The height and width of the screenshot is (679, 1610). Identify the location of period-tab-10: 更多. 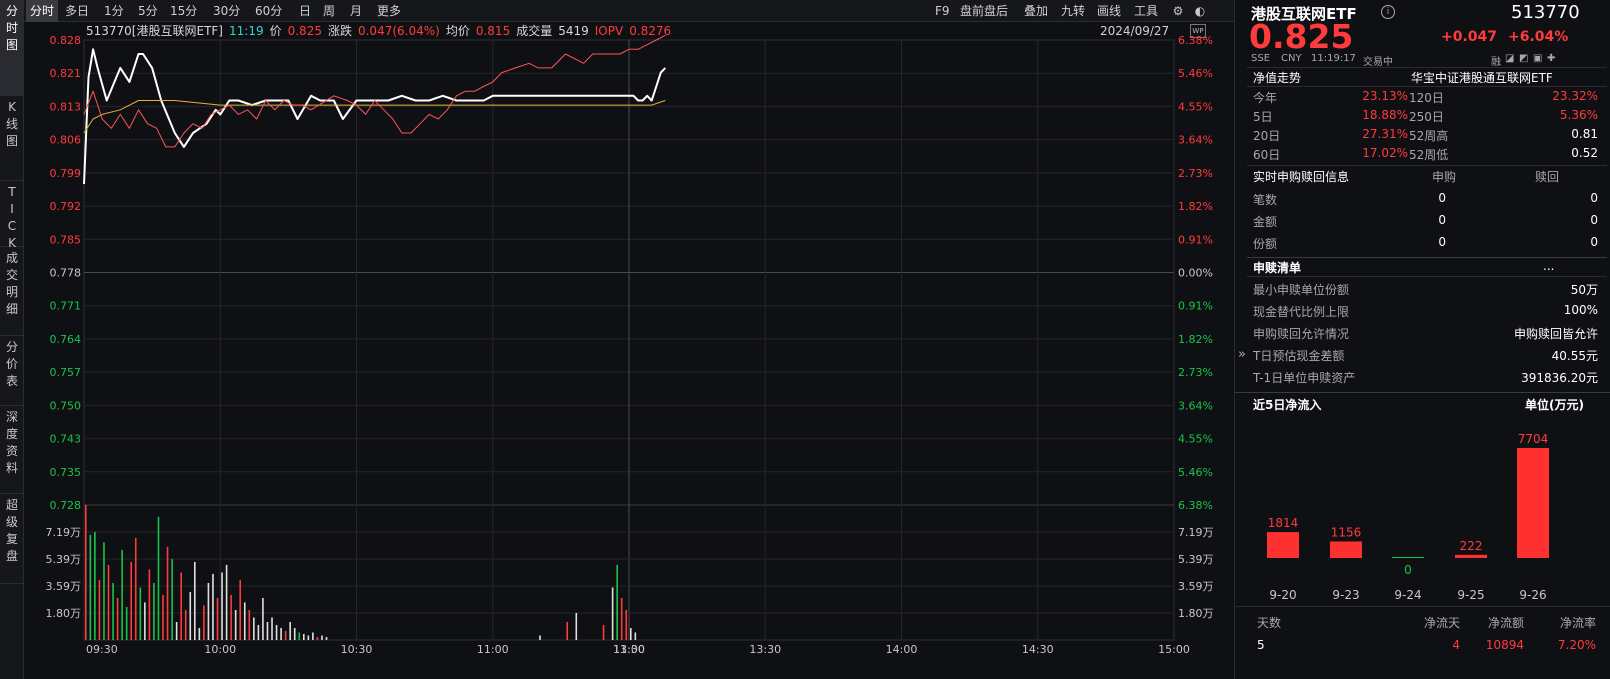
(389, 11).